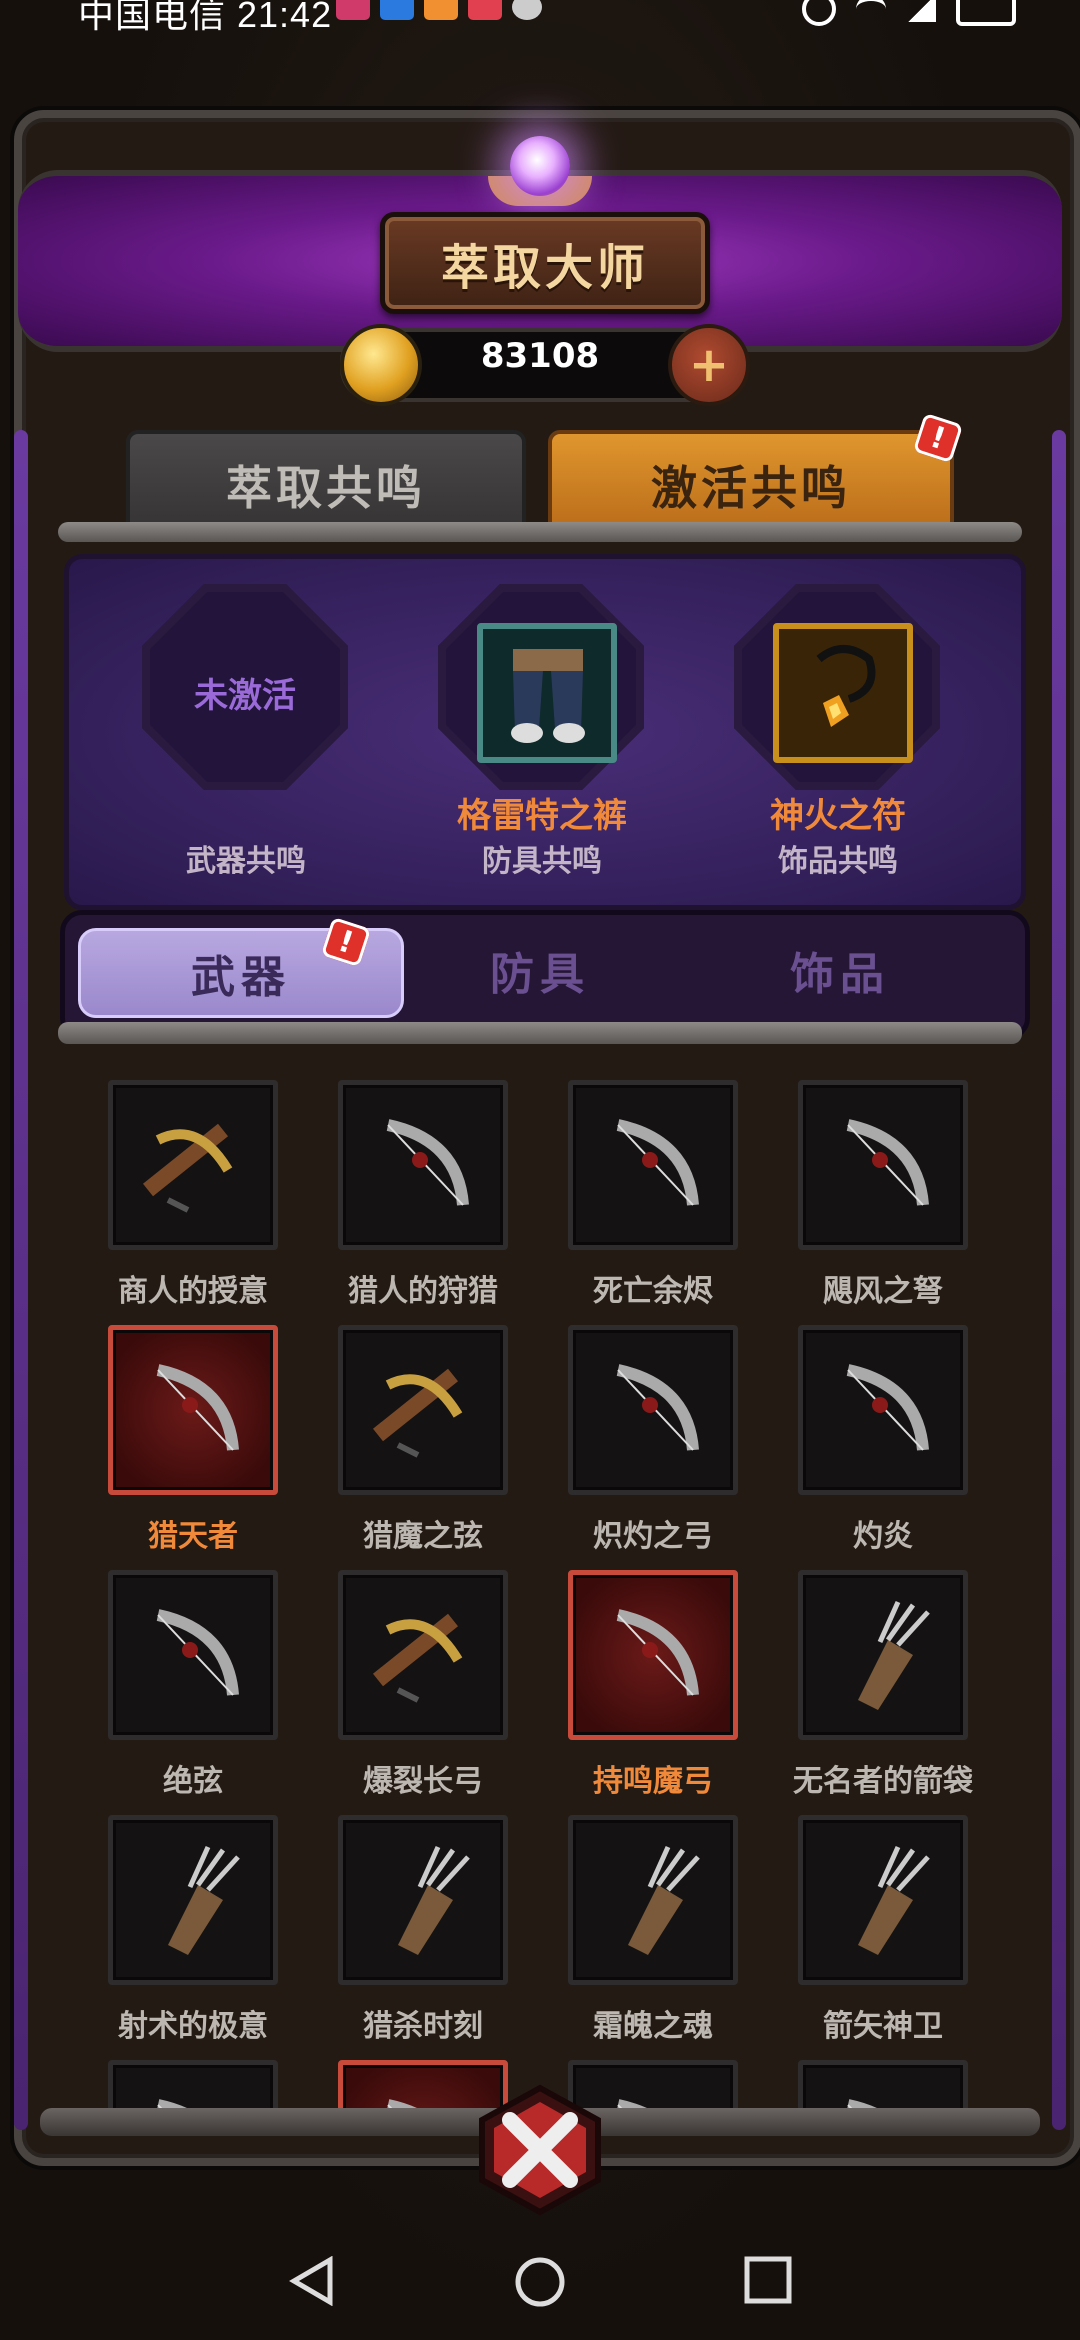  What do you see at coordinates (653, 1291) in the screenshot?
I see `item-name: 死亡余烬` at bounding box center [653, 1291].